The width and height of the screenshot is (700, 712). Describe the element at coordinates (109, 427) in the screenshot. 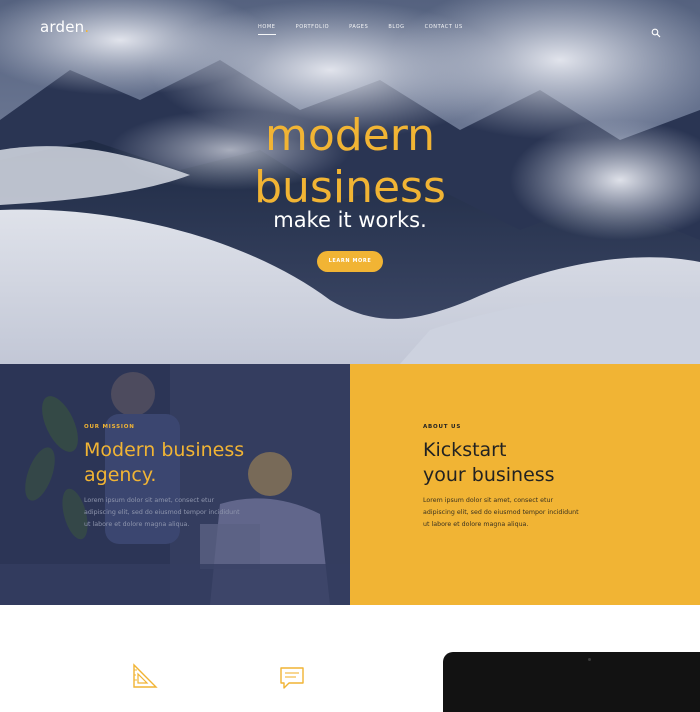

I see `mission-eyebrow: OUR MISSION` at that location.